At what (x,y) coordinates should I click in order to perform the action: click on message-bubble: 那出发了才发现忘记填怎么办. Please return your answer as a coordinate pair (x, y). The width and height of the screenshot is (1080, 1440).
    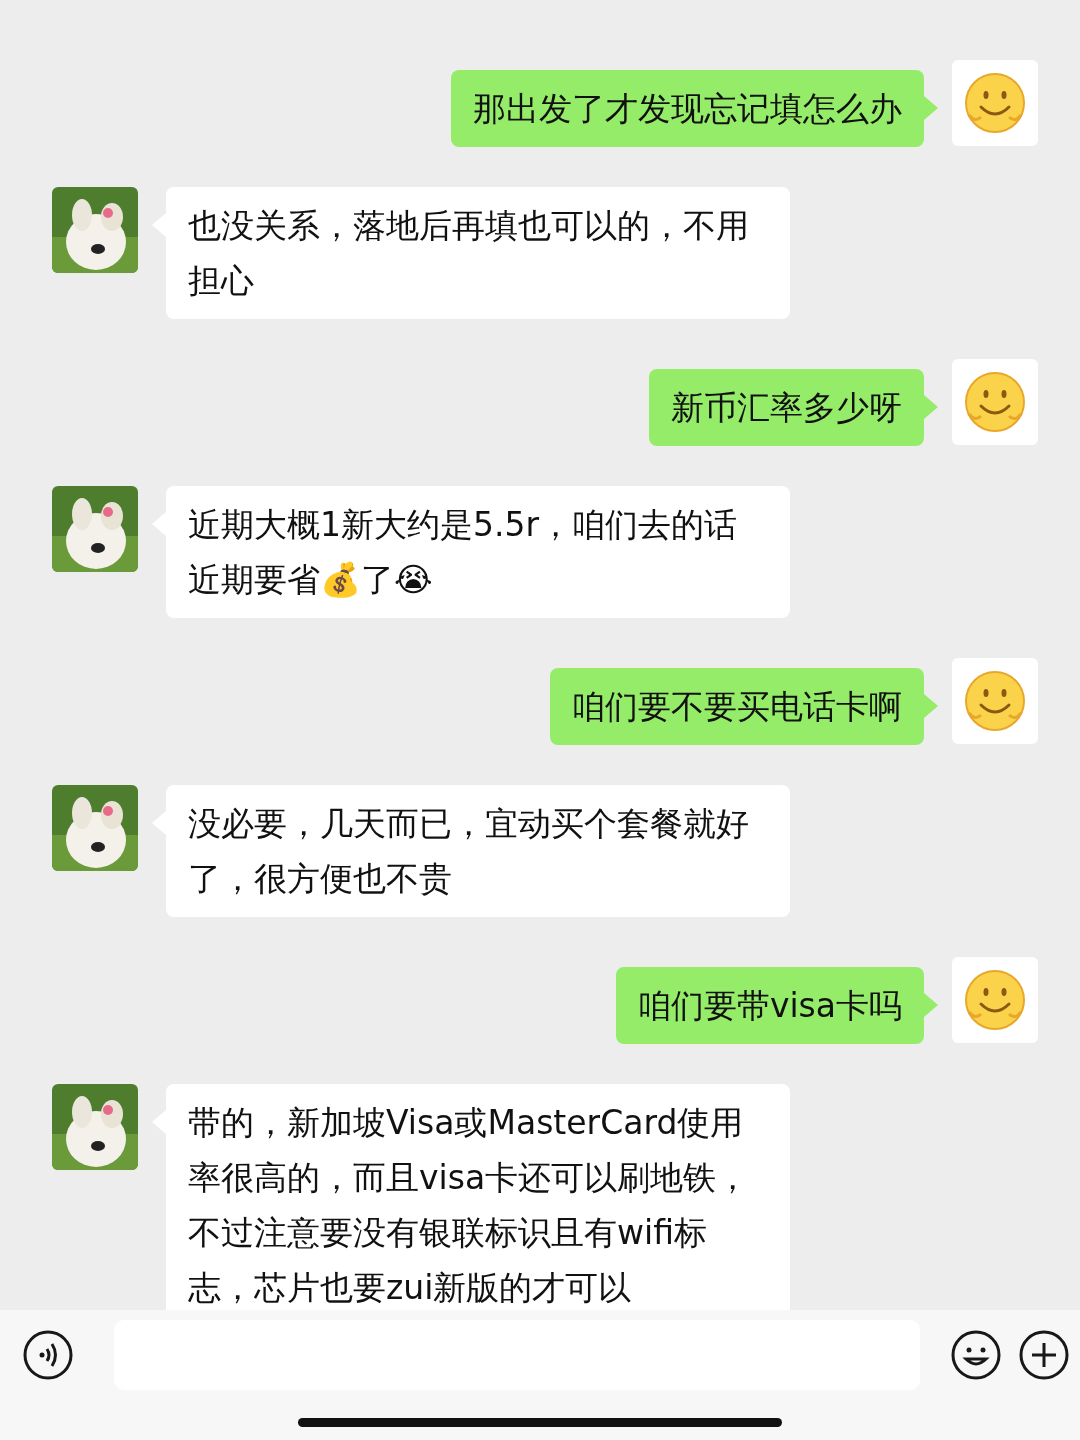
    Looking at the image, I should click on (687, 108).